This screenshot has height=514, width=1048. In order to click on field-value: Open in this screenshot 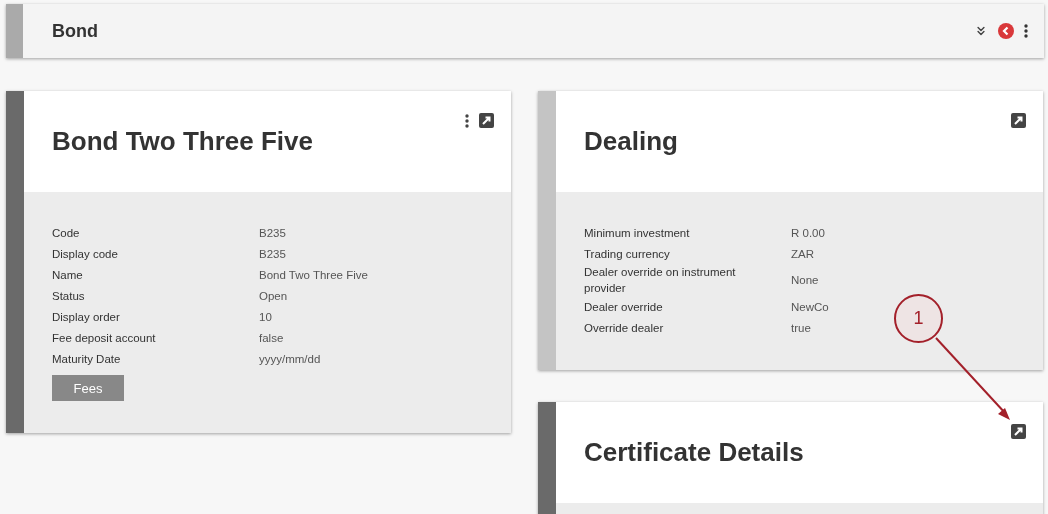, I will do `click(274, 295)`.